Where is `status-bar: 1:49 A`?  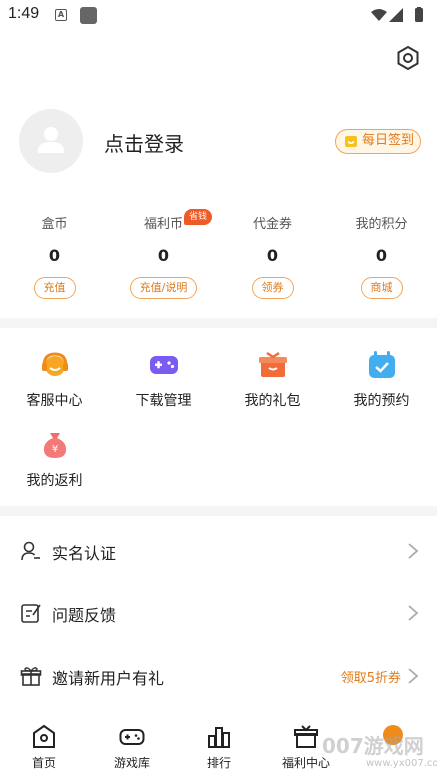
status-bar: 1:49 A is located at coordinates (218, 15).